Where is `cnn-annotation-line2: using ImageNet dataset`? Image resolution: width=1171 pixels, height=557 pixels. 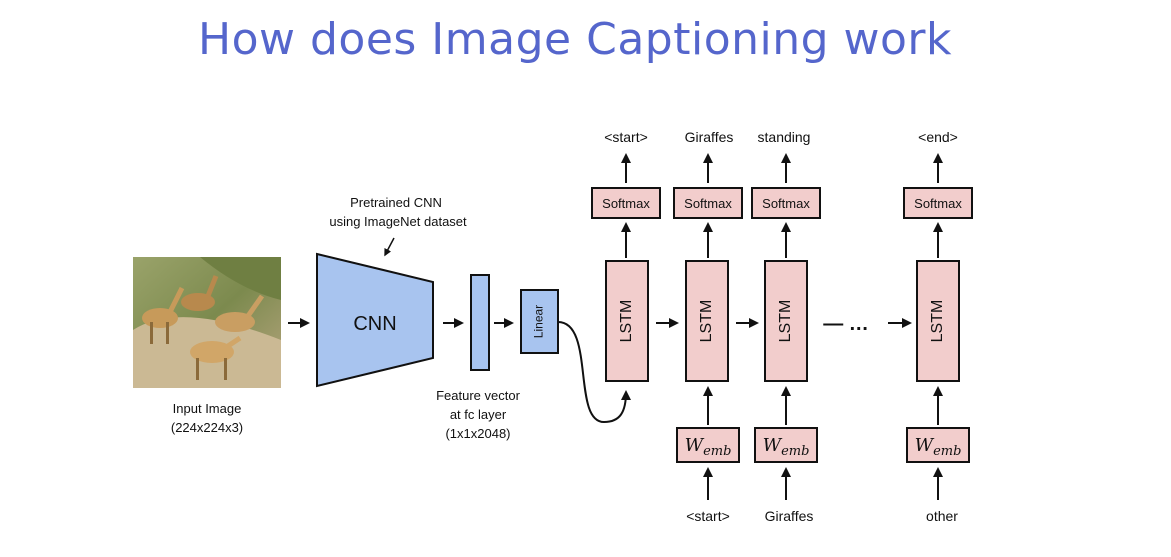
cnn-annotation-line2: using ImageNet dataset is located at coordinates (398, 221).